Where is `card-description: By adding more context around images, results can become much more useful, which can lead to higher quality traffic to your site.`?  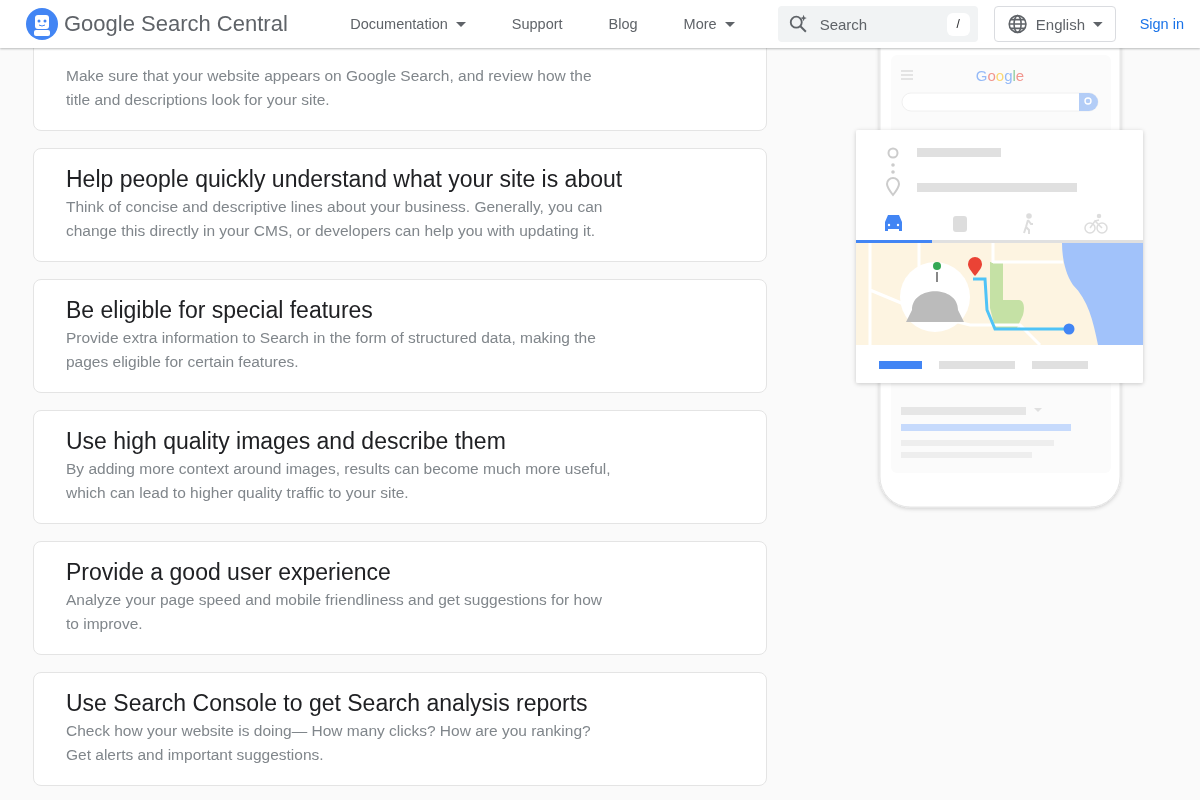
card-description: By adding more context around images, results can become much more useful, which can lead to higher quality traffic to your site. is located at coordinates (339, 481).